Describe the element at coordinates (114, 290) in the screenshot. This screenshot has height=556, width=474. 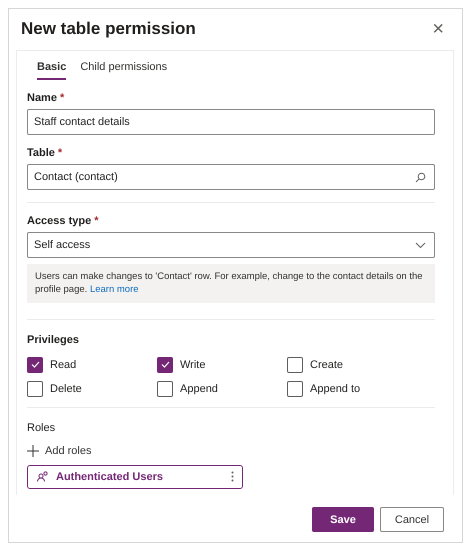
I see `learn-more-link: Learn more` at that location.